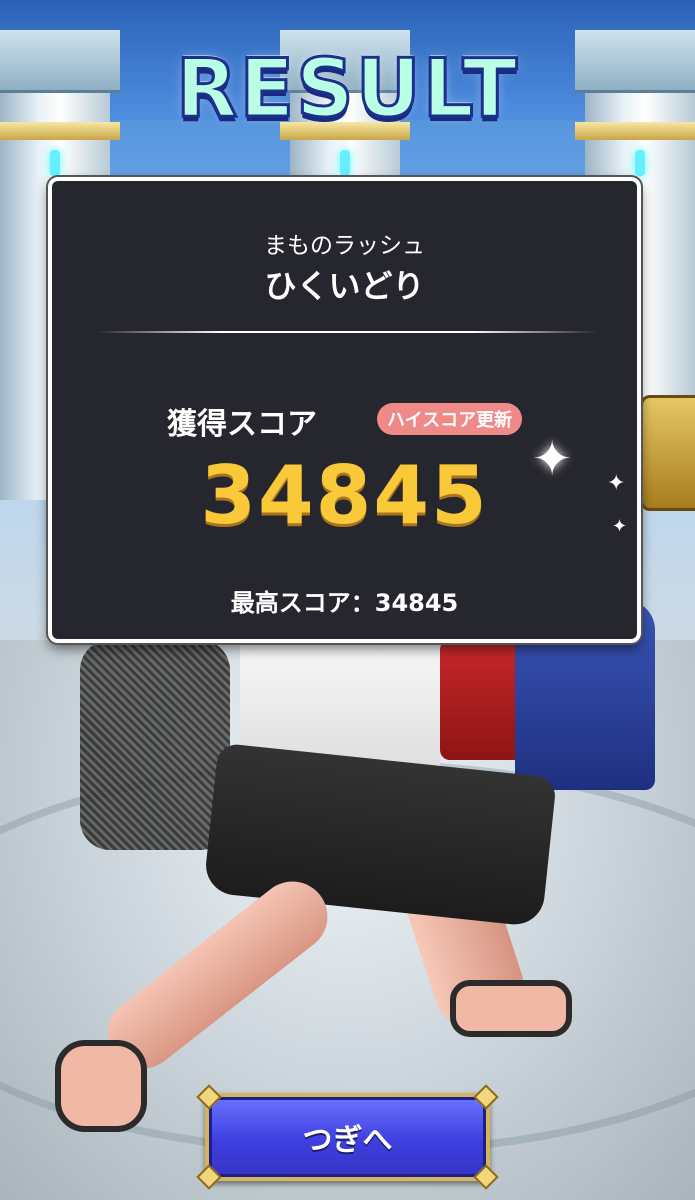 Image resolution: width=695 pixels, height=1200 pixels. I want to click on hero-foot-left, so click(101, 1086).